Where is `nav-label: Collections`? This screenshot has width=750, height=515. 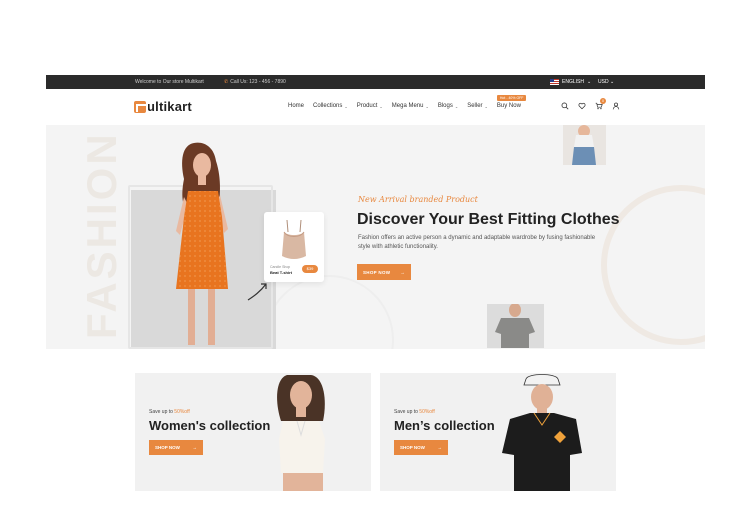
nav-label: Collections is located at coordinates (328, 106).